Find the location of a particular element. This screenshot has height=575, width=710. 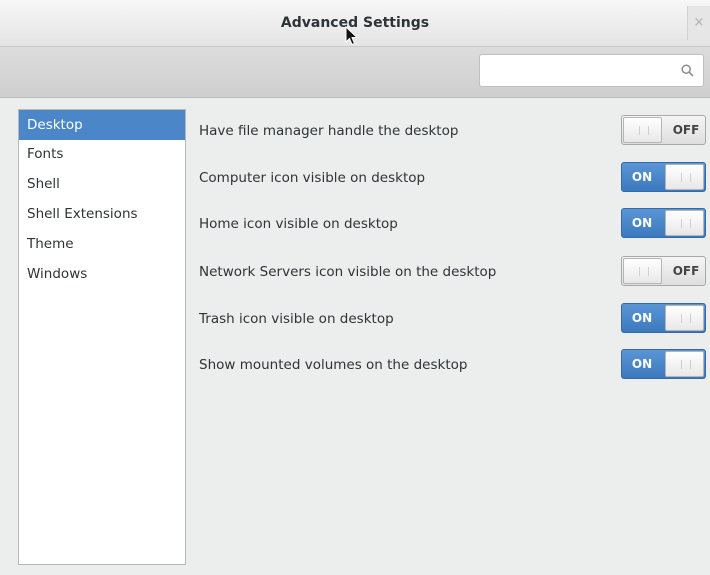

sidebar-item-label: Fonts is located at coordinates (45, 154).